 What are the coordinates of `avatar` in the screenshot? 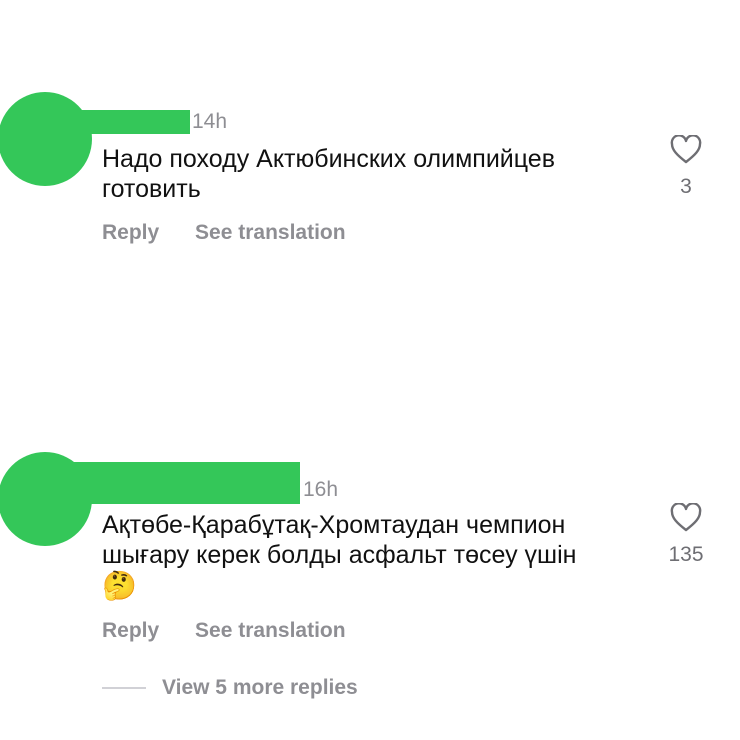 It's located at (46, 139).